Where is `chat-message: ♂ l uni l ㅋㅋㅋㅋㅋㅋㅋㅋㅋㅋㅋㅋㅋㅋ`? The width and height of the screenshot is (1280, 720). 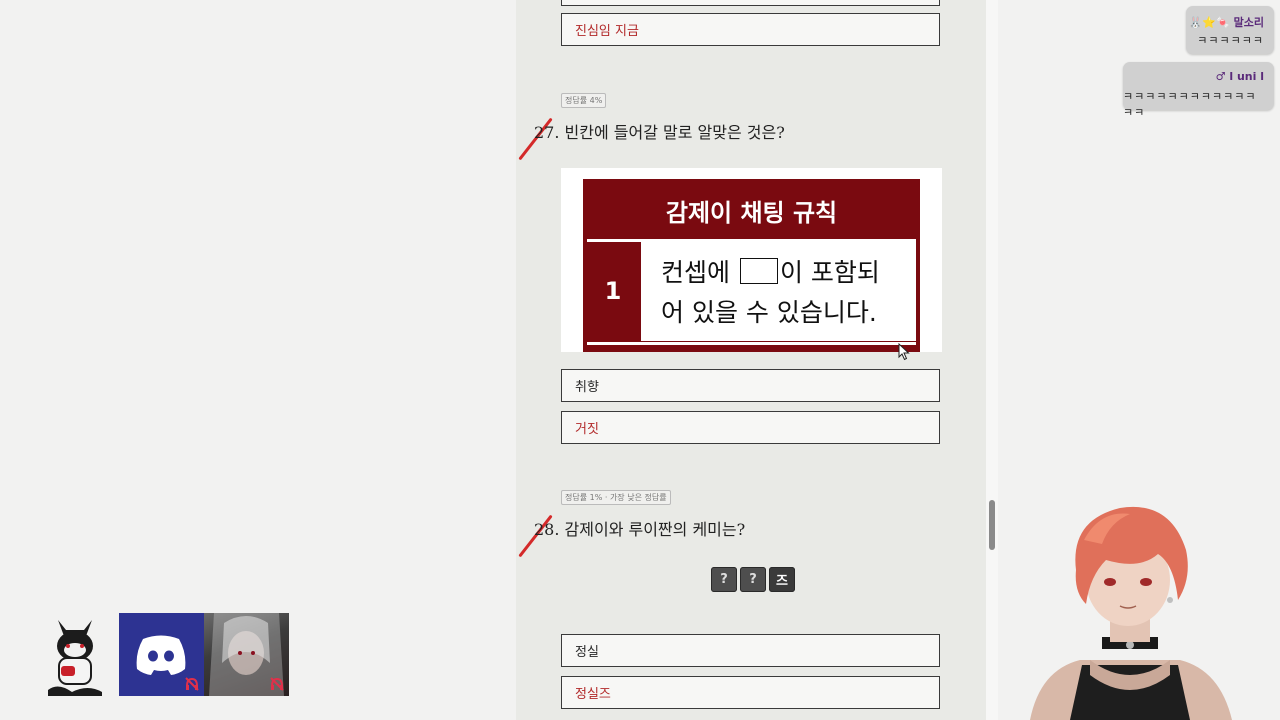
chat-message: ♂ l uni l ㅋㅋㅋㅋㅋㅋㅋㅋㅋㅋㅋㅋㅋㅋ is located at coordinates (1198, 90).